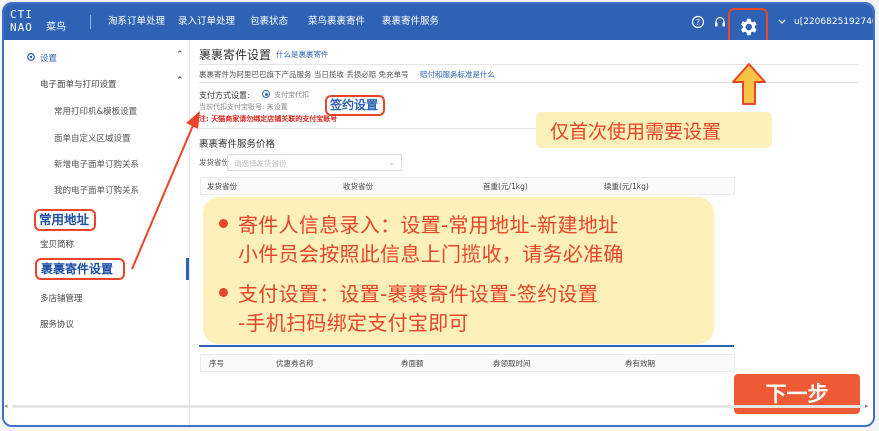 The height and width of the screenshot is (431, 879). Describe the element at coordinates (80, 269) in the screenshot. I see `sidebar-item-guoguo-settings: 裹裹寄件设置` at that location.